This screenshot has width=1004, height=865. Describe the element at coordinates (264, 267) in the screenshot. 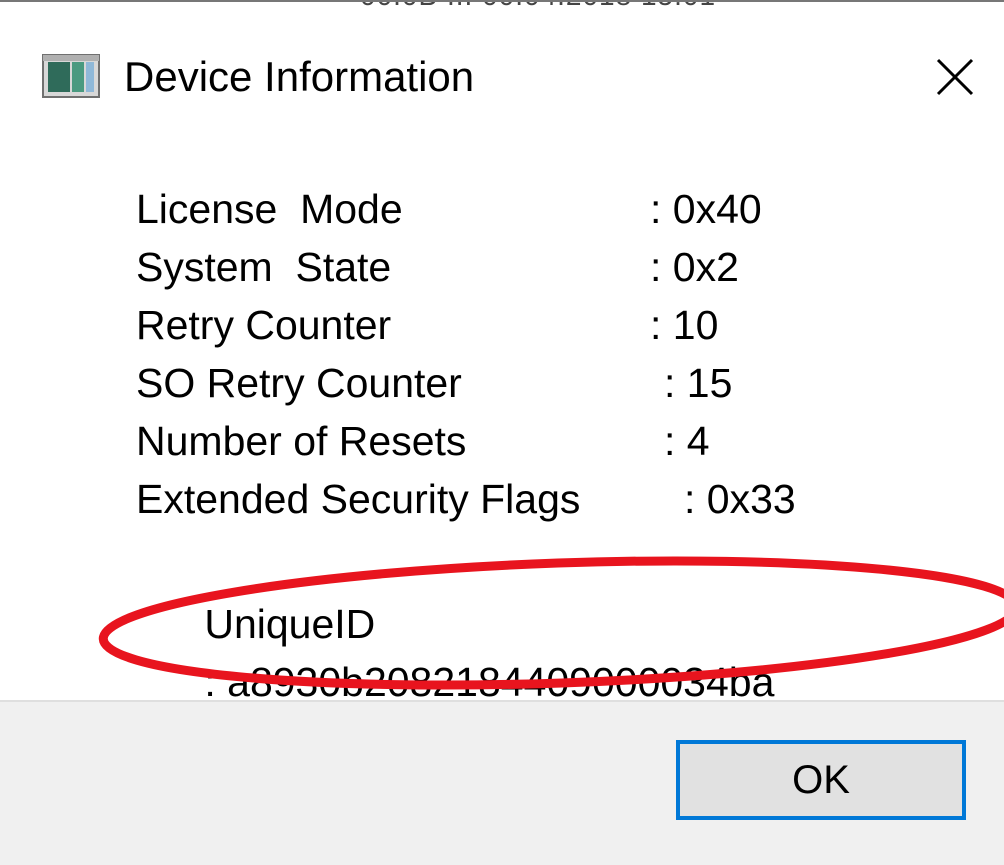

I see `info-label: System State` at that location.